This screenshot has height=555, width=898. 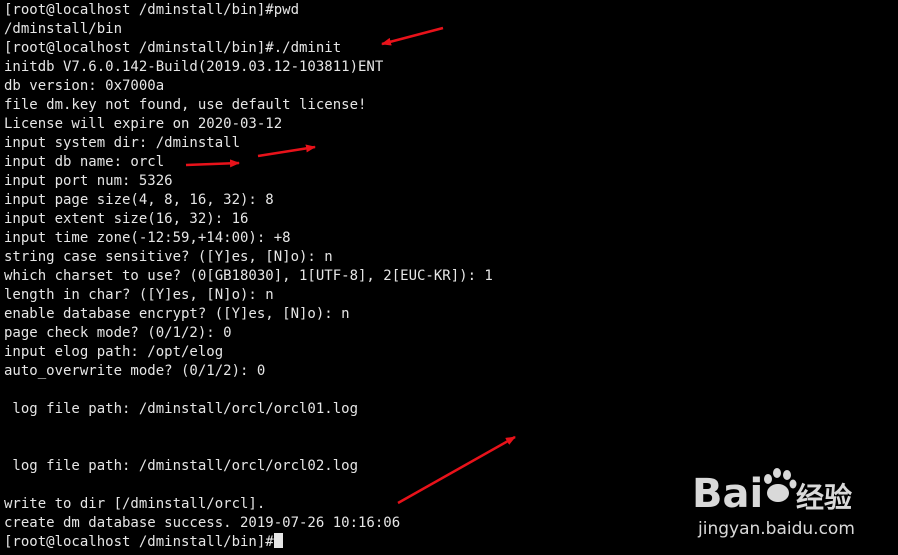 What do you see at coordinates (114, 352) in the screenshot?
I see `terminal-line: input elog path: /opt/elog` at bounding box center [114, 352].